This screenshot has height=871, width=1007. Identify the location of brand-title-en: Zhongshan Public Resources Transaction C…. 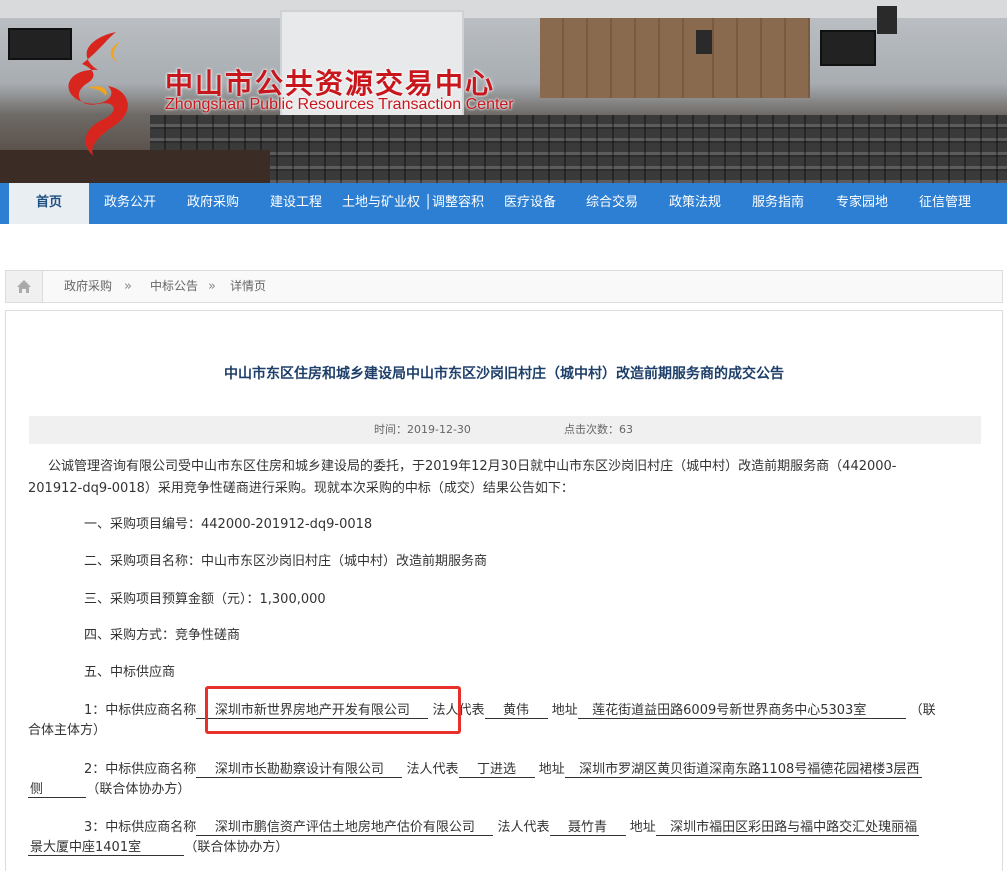
(339, 104).